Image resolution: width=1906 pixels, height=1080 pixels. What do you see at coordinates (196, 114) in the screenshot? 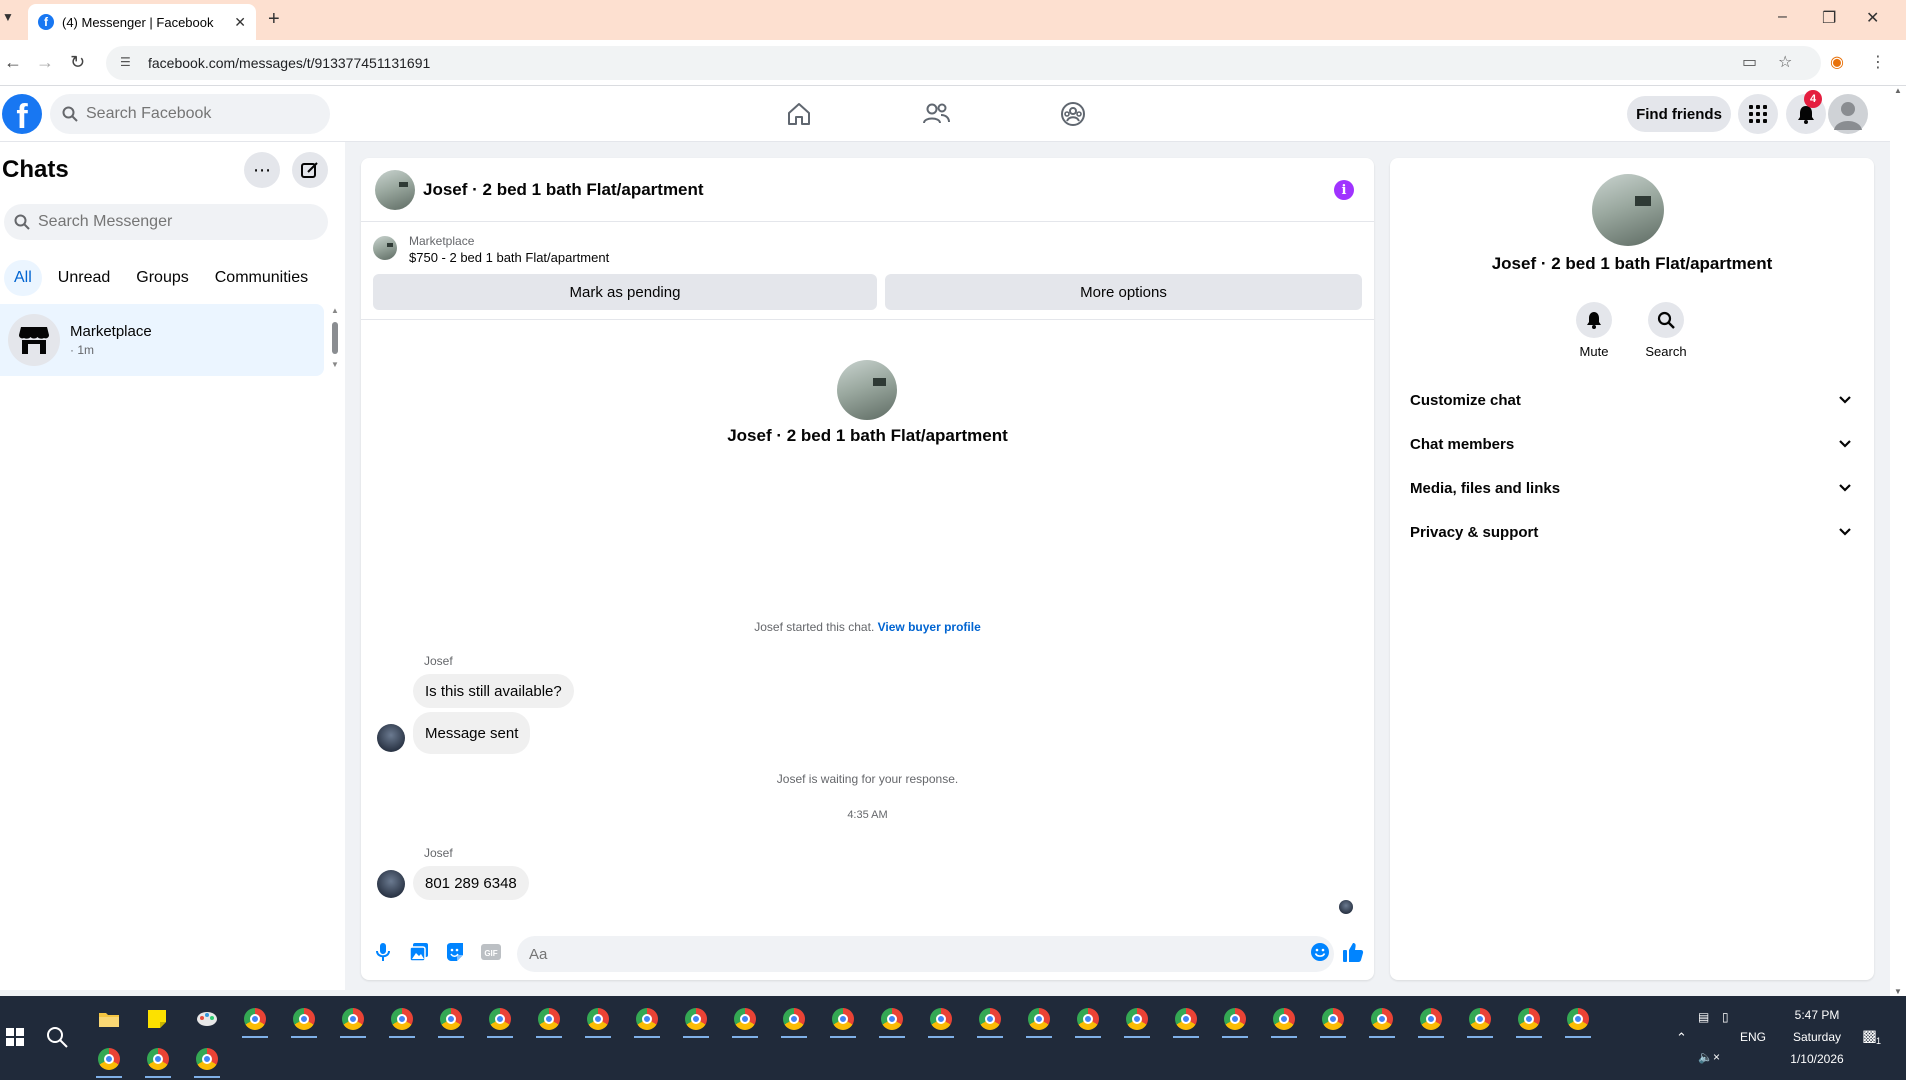
I see `facebook-search-input` at bounding box center [196, 114].